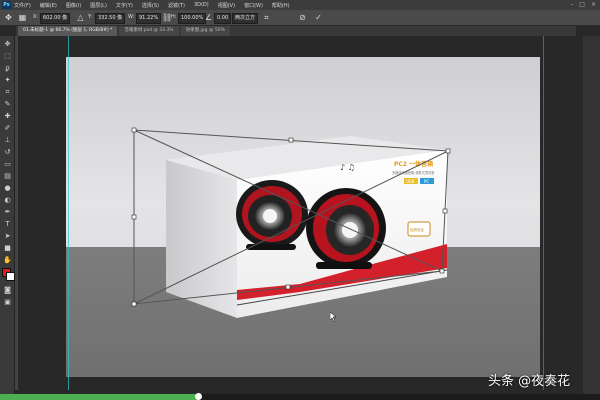 This screenshot has width=600, height=400. I want to click on box-badge-usb-text: USB, so click(410, 181).